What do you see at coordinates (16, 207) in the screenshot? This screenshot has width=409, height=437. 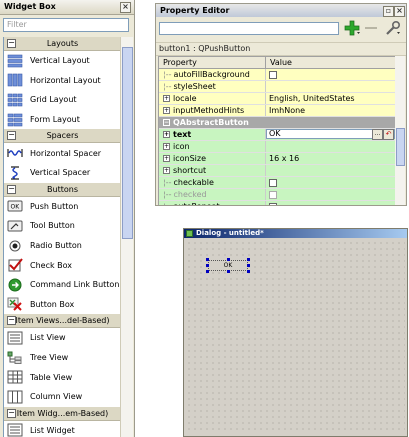 I see `svg-text: OK` at bounding box center [16, 207].